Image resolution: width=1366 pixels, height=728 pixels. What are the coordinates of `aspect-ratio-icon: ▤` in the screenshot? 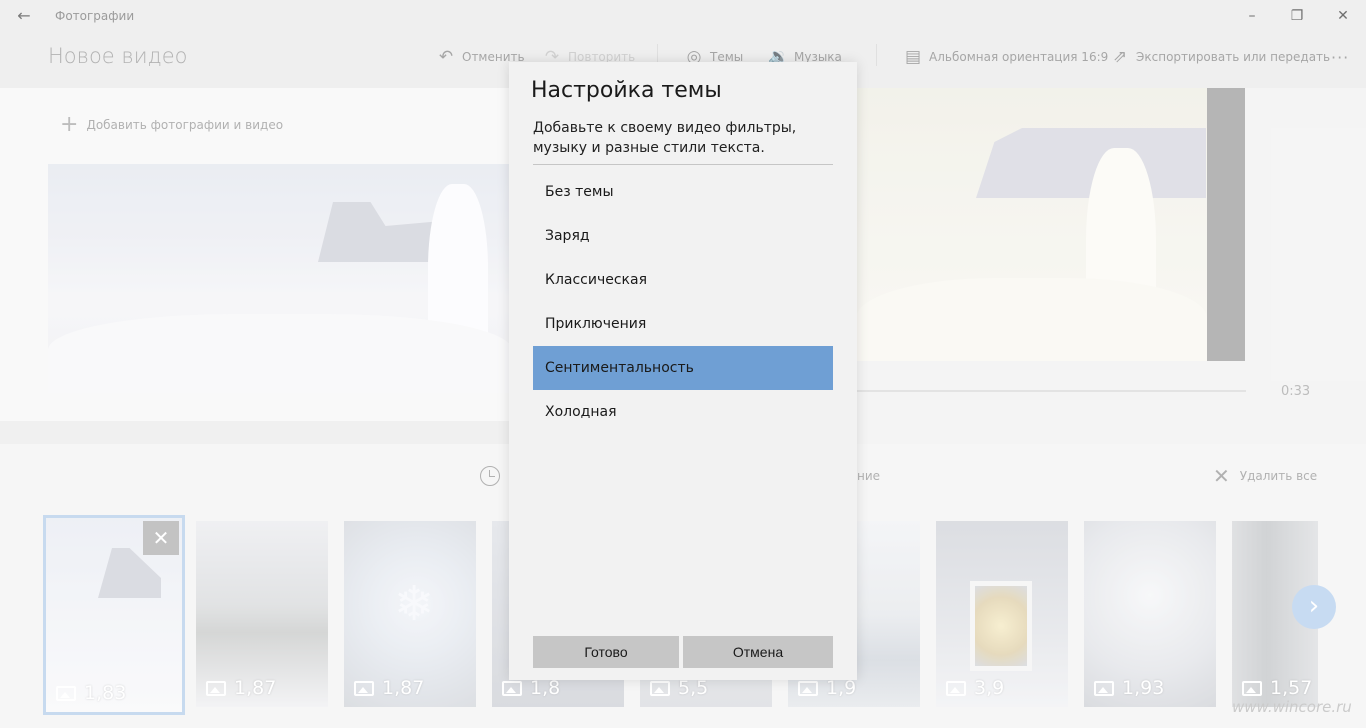 It's located at (913, 57).